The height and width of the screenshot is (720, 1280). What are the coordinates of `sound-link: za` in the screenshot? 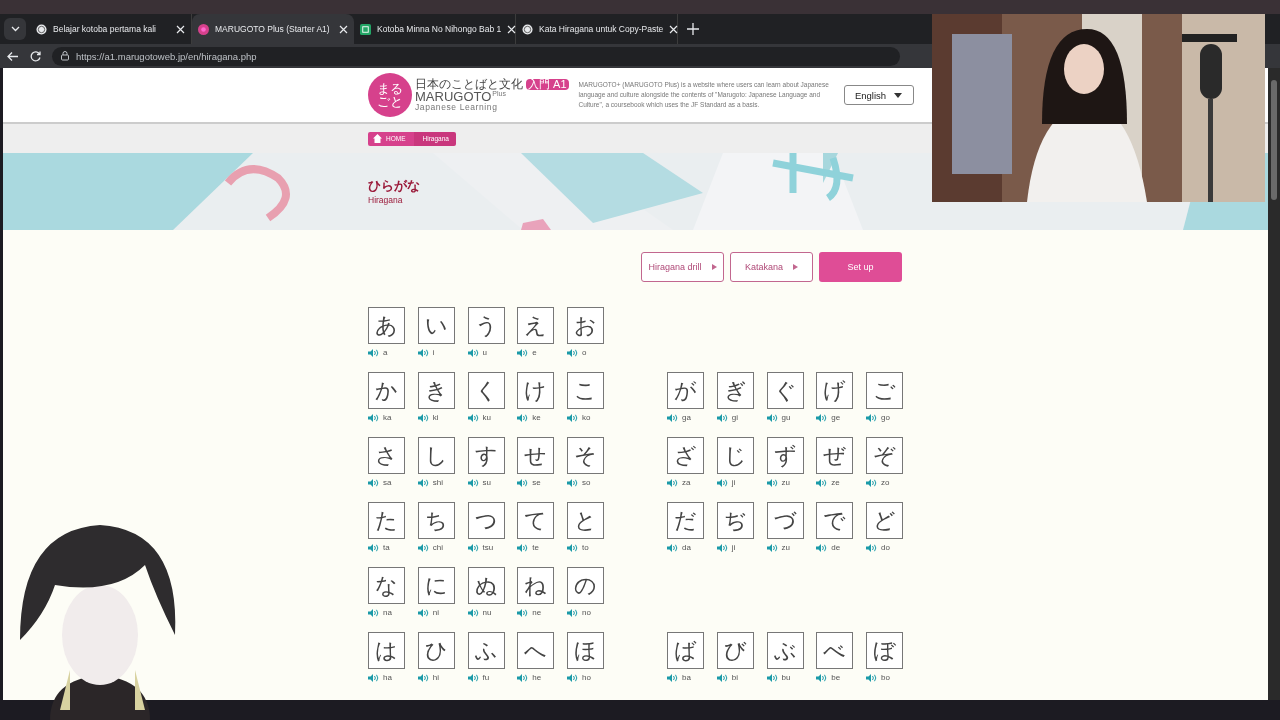 It's located at (679, 482).